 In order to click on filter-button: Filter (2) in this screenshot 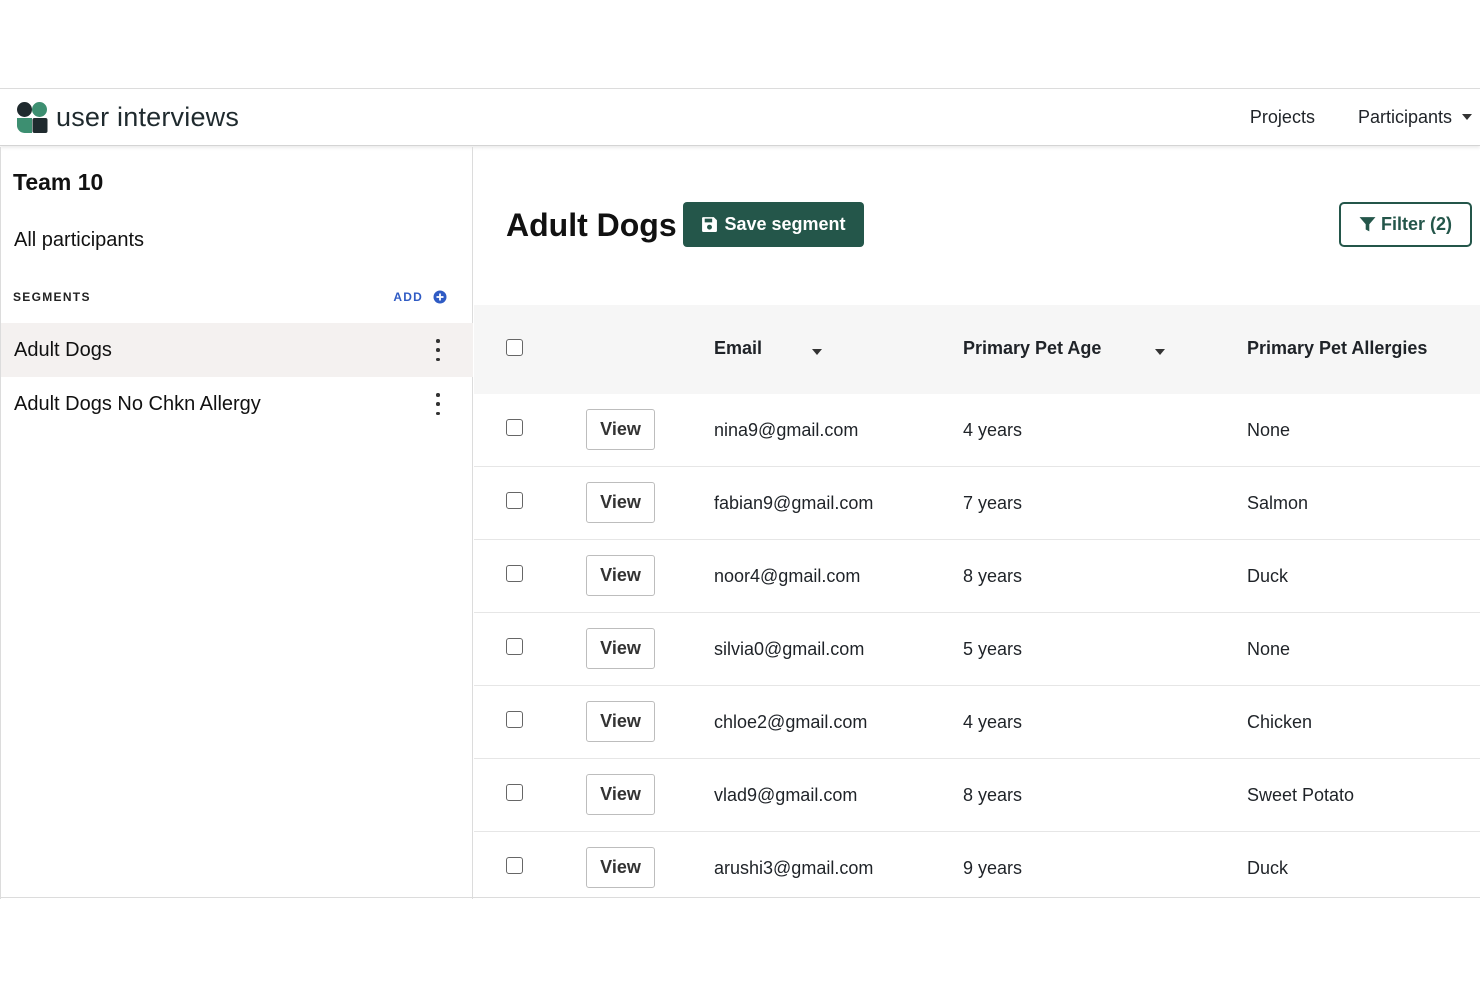, I will do `click(1405, 224)`.